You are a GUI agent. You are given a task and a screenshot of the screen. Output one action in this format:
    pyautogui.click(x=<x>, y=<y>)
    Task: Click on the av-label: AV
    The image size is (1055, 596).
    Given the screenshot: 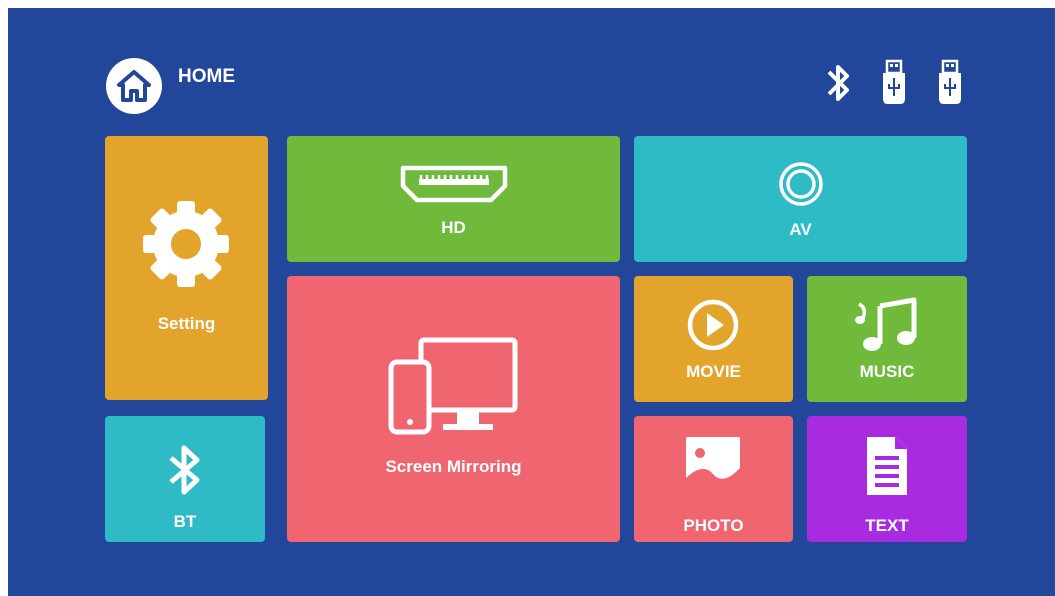 What is the action you would take?
    pyautogui.click(x=800, y=229)
    